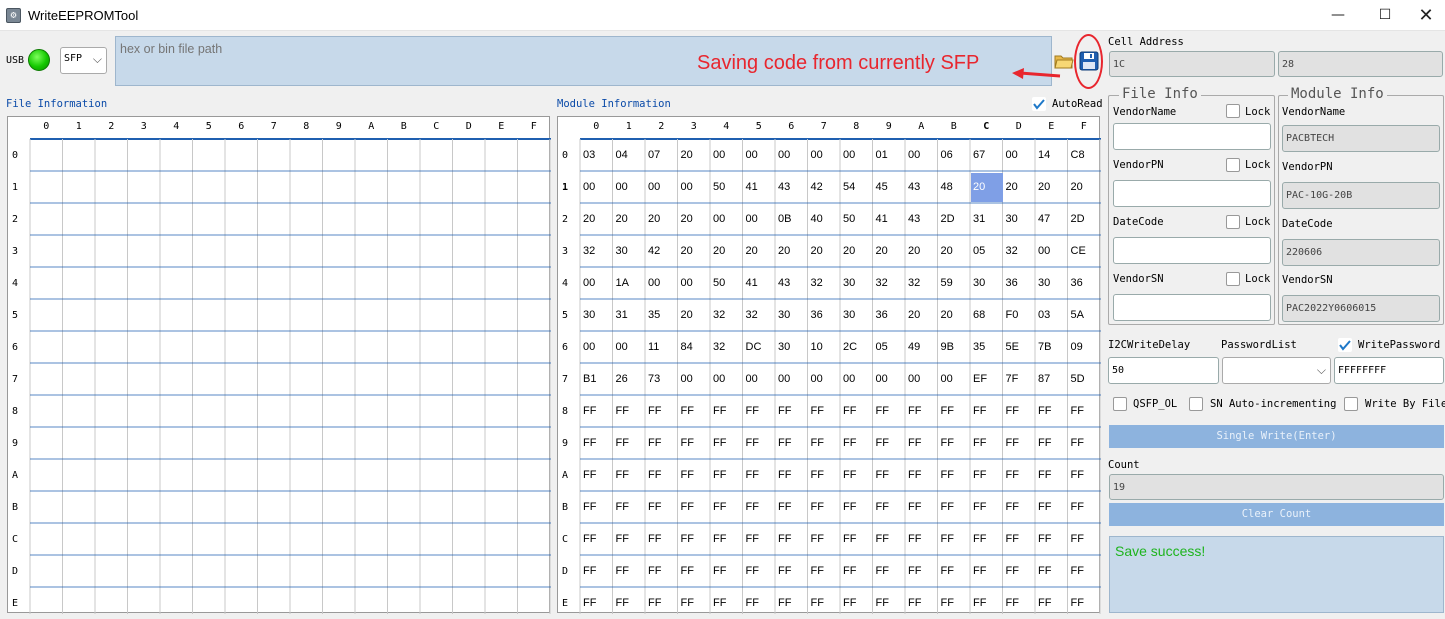  I want to click on hex-cell: 47, so click(1044, 219).